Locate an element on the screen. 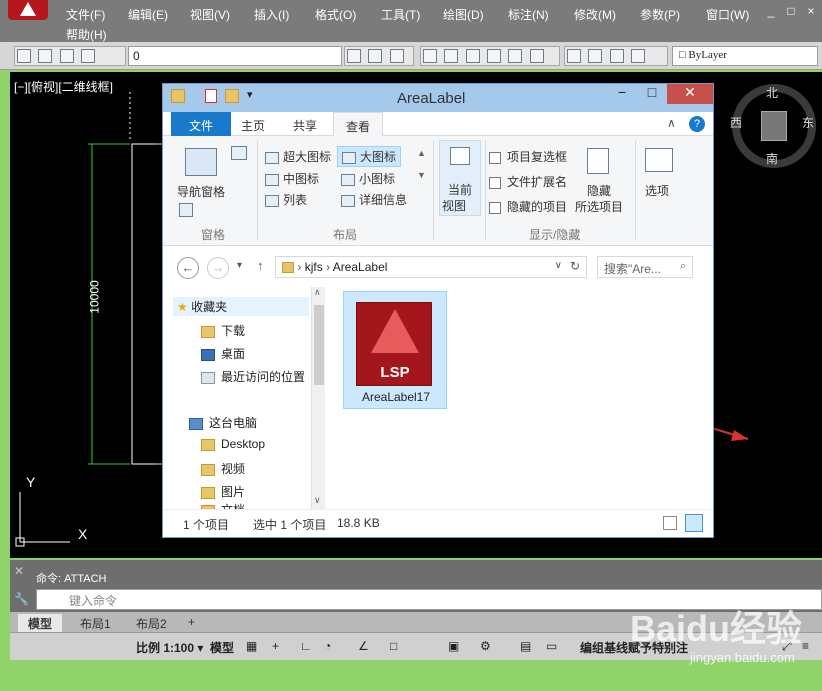 The width and height of the screenshot is (822, 691). layer-prev-icon is located at coordinates (375, 56).